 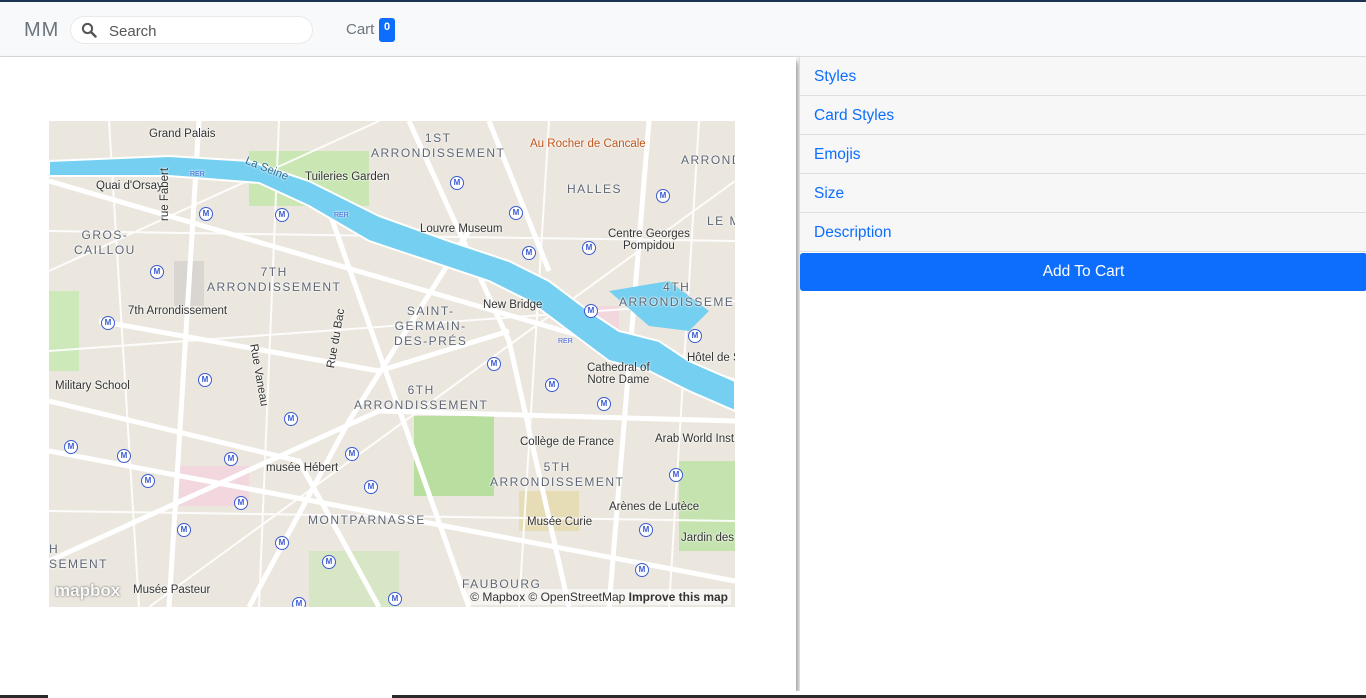 I want to click on map-label-7th-arrondissement: 7TH ARRONDISSEMENT, so click(x=274, y=279).